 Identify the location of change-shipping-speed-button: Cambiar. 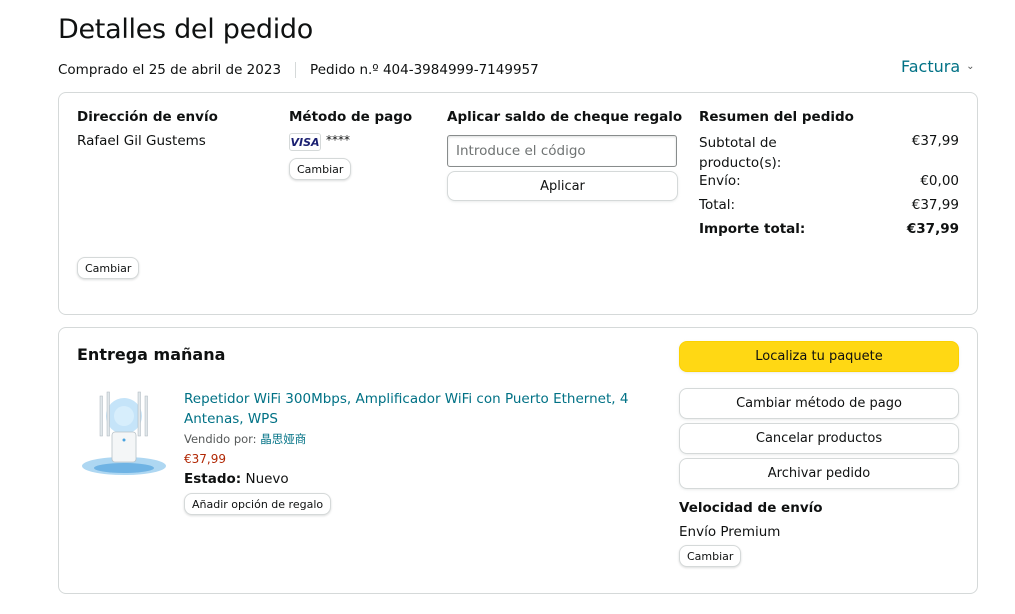
(710, 556).